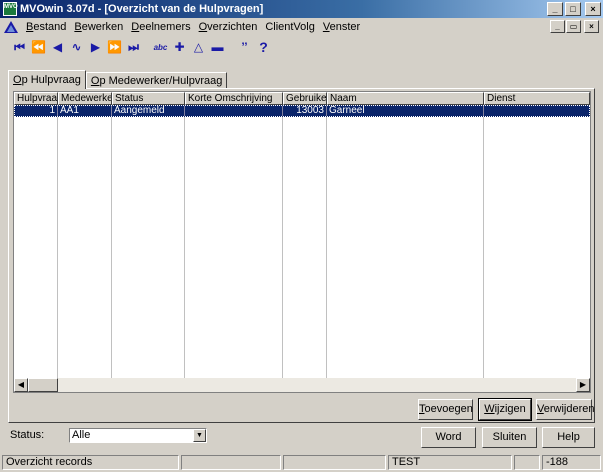 This screenshot has width=603, height=472. I want to click on child-restore-button: ▭, so click(573, 26).